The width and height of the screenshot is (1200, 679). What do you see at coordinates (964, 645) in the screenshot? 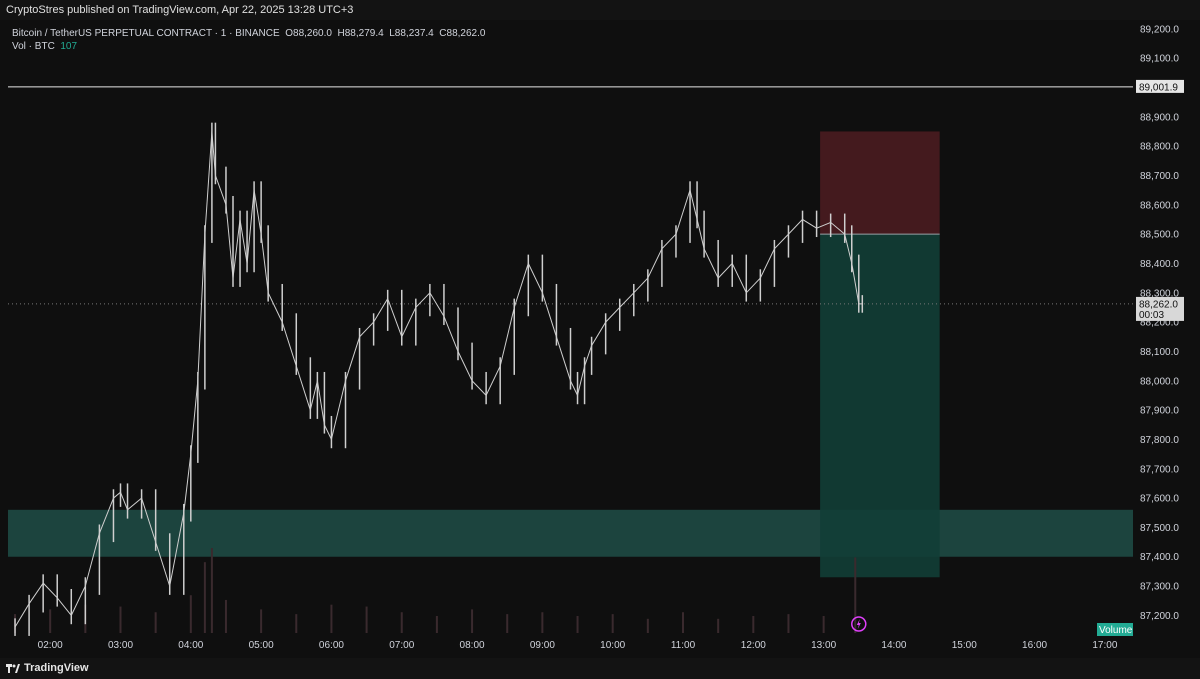
I see `x-tick-label: 15:00` at bounding box center [964, 645].